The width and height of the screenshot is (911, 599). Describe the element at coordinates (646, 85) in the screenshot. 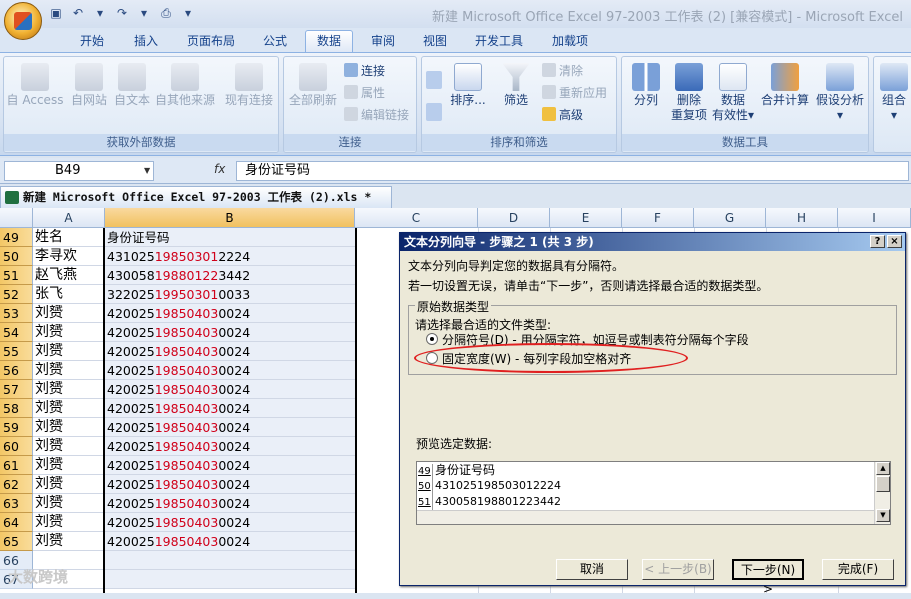

I see `text-to-columns-button: 分列` at that location.